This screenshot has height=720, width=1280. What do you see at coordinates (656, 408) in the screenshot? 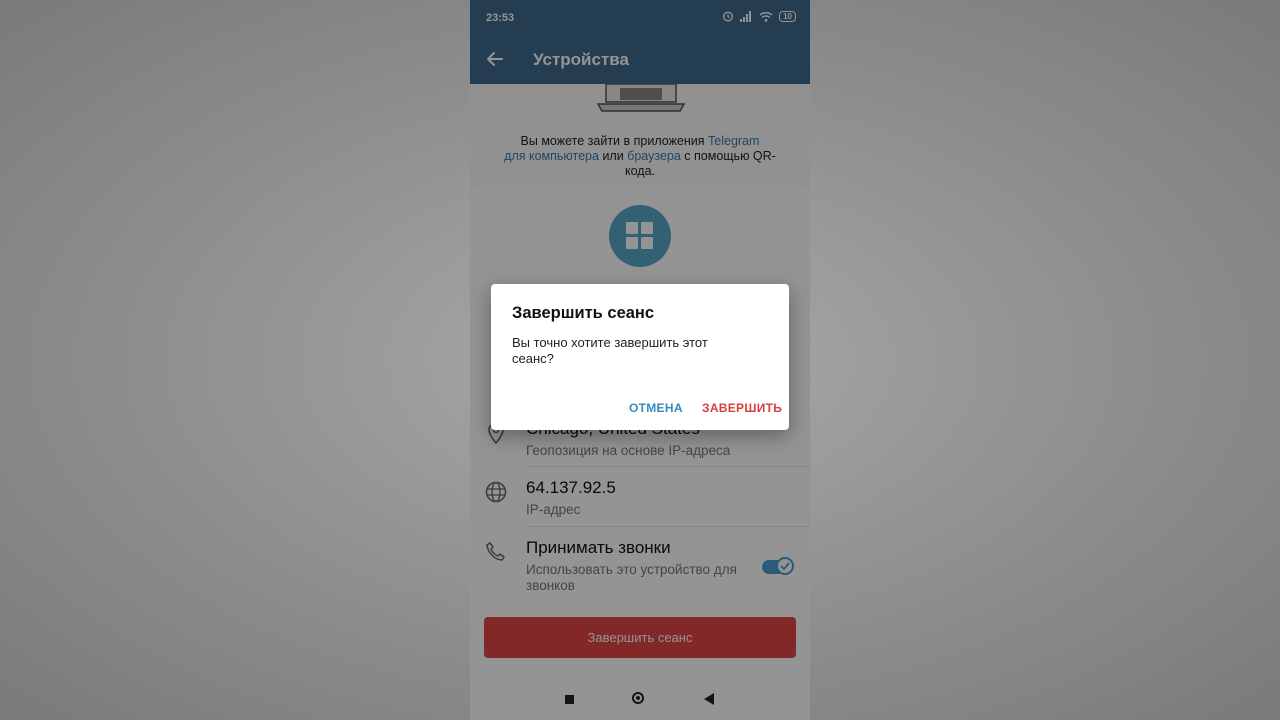
I see `cancel-button: ОТМЕНА` at bounding box center [656, 408].